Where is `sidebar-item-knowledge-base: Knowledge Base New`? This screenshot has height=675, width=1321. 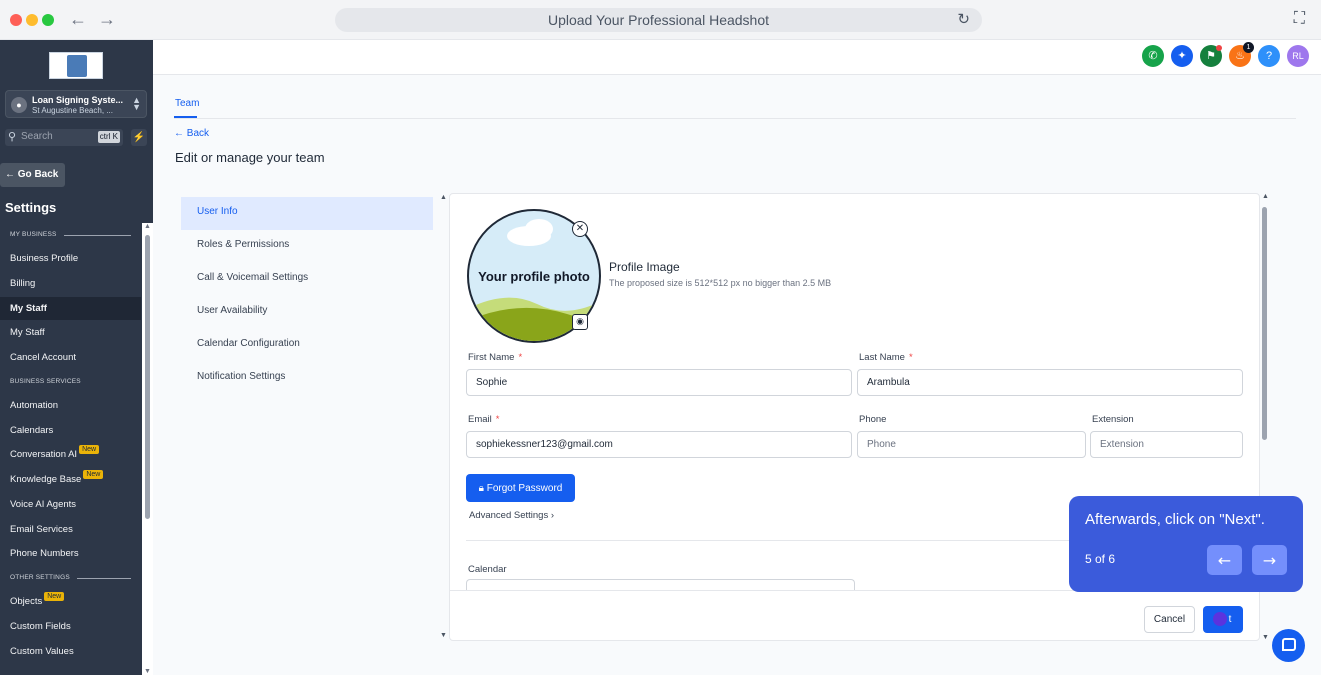 sidebar-item-knowledge-base: Knowledge Base New is located at coordinates (70, 479).